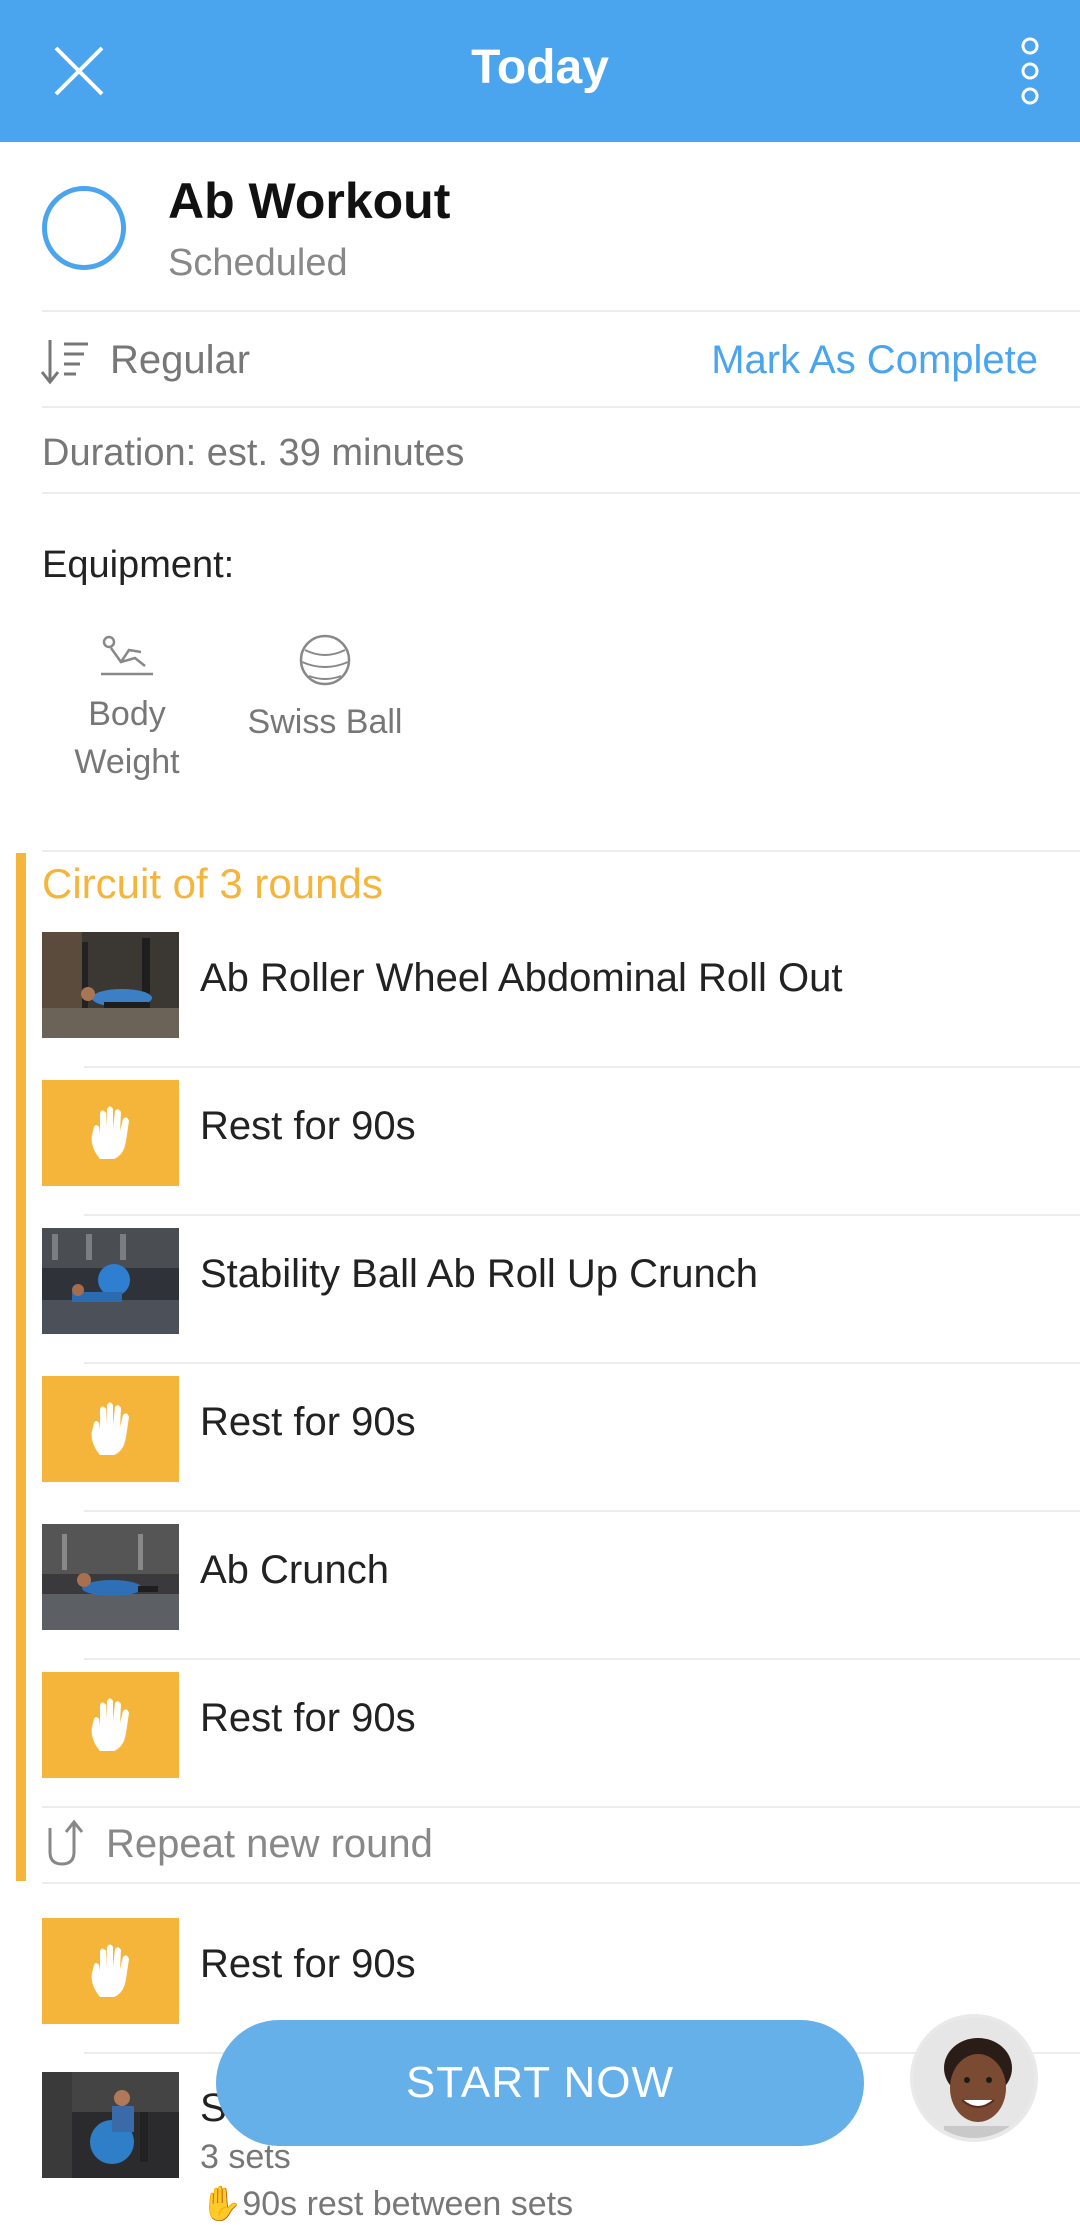 Image resolution: width=1080 pixels, height=2225 pixels. I want to click on equipment-label: Body, so click(127, 714).